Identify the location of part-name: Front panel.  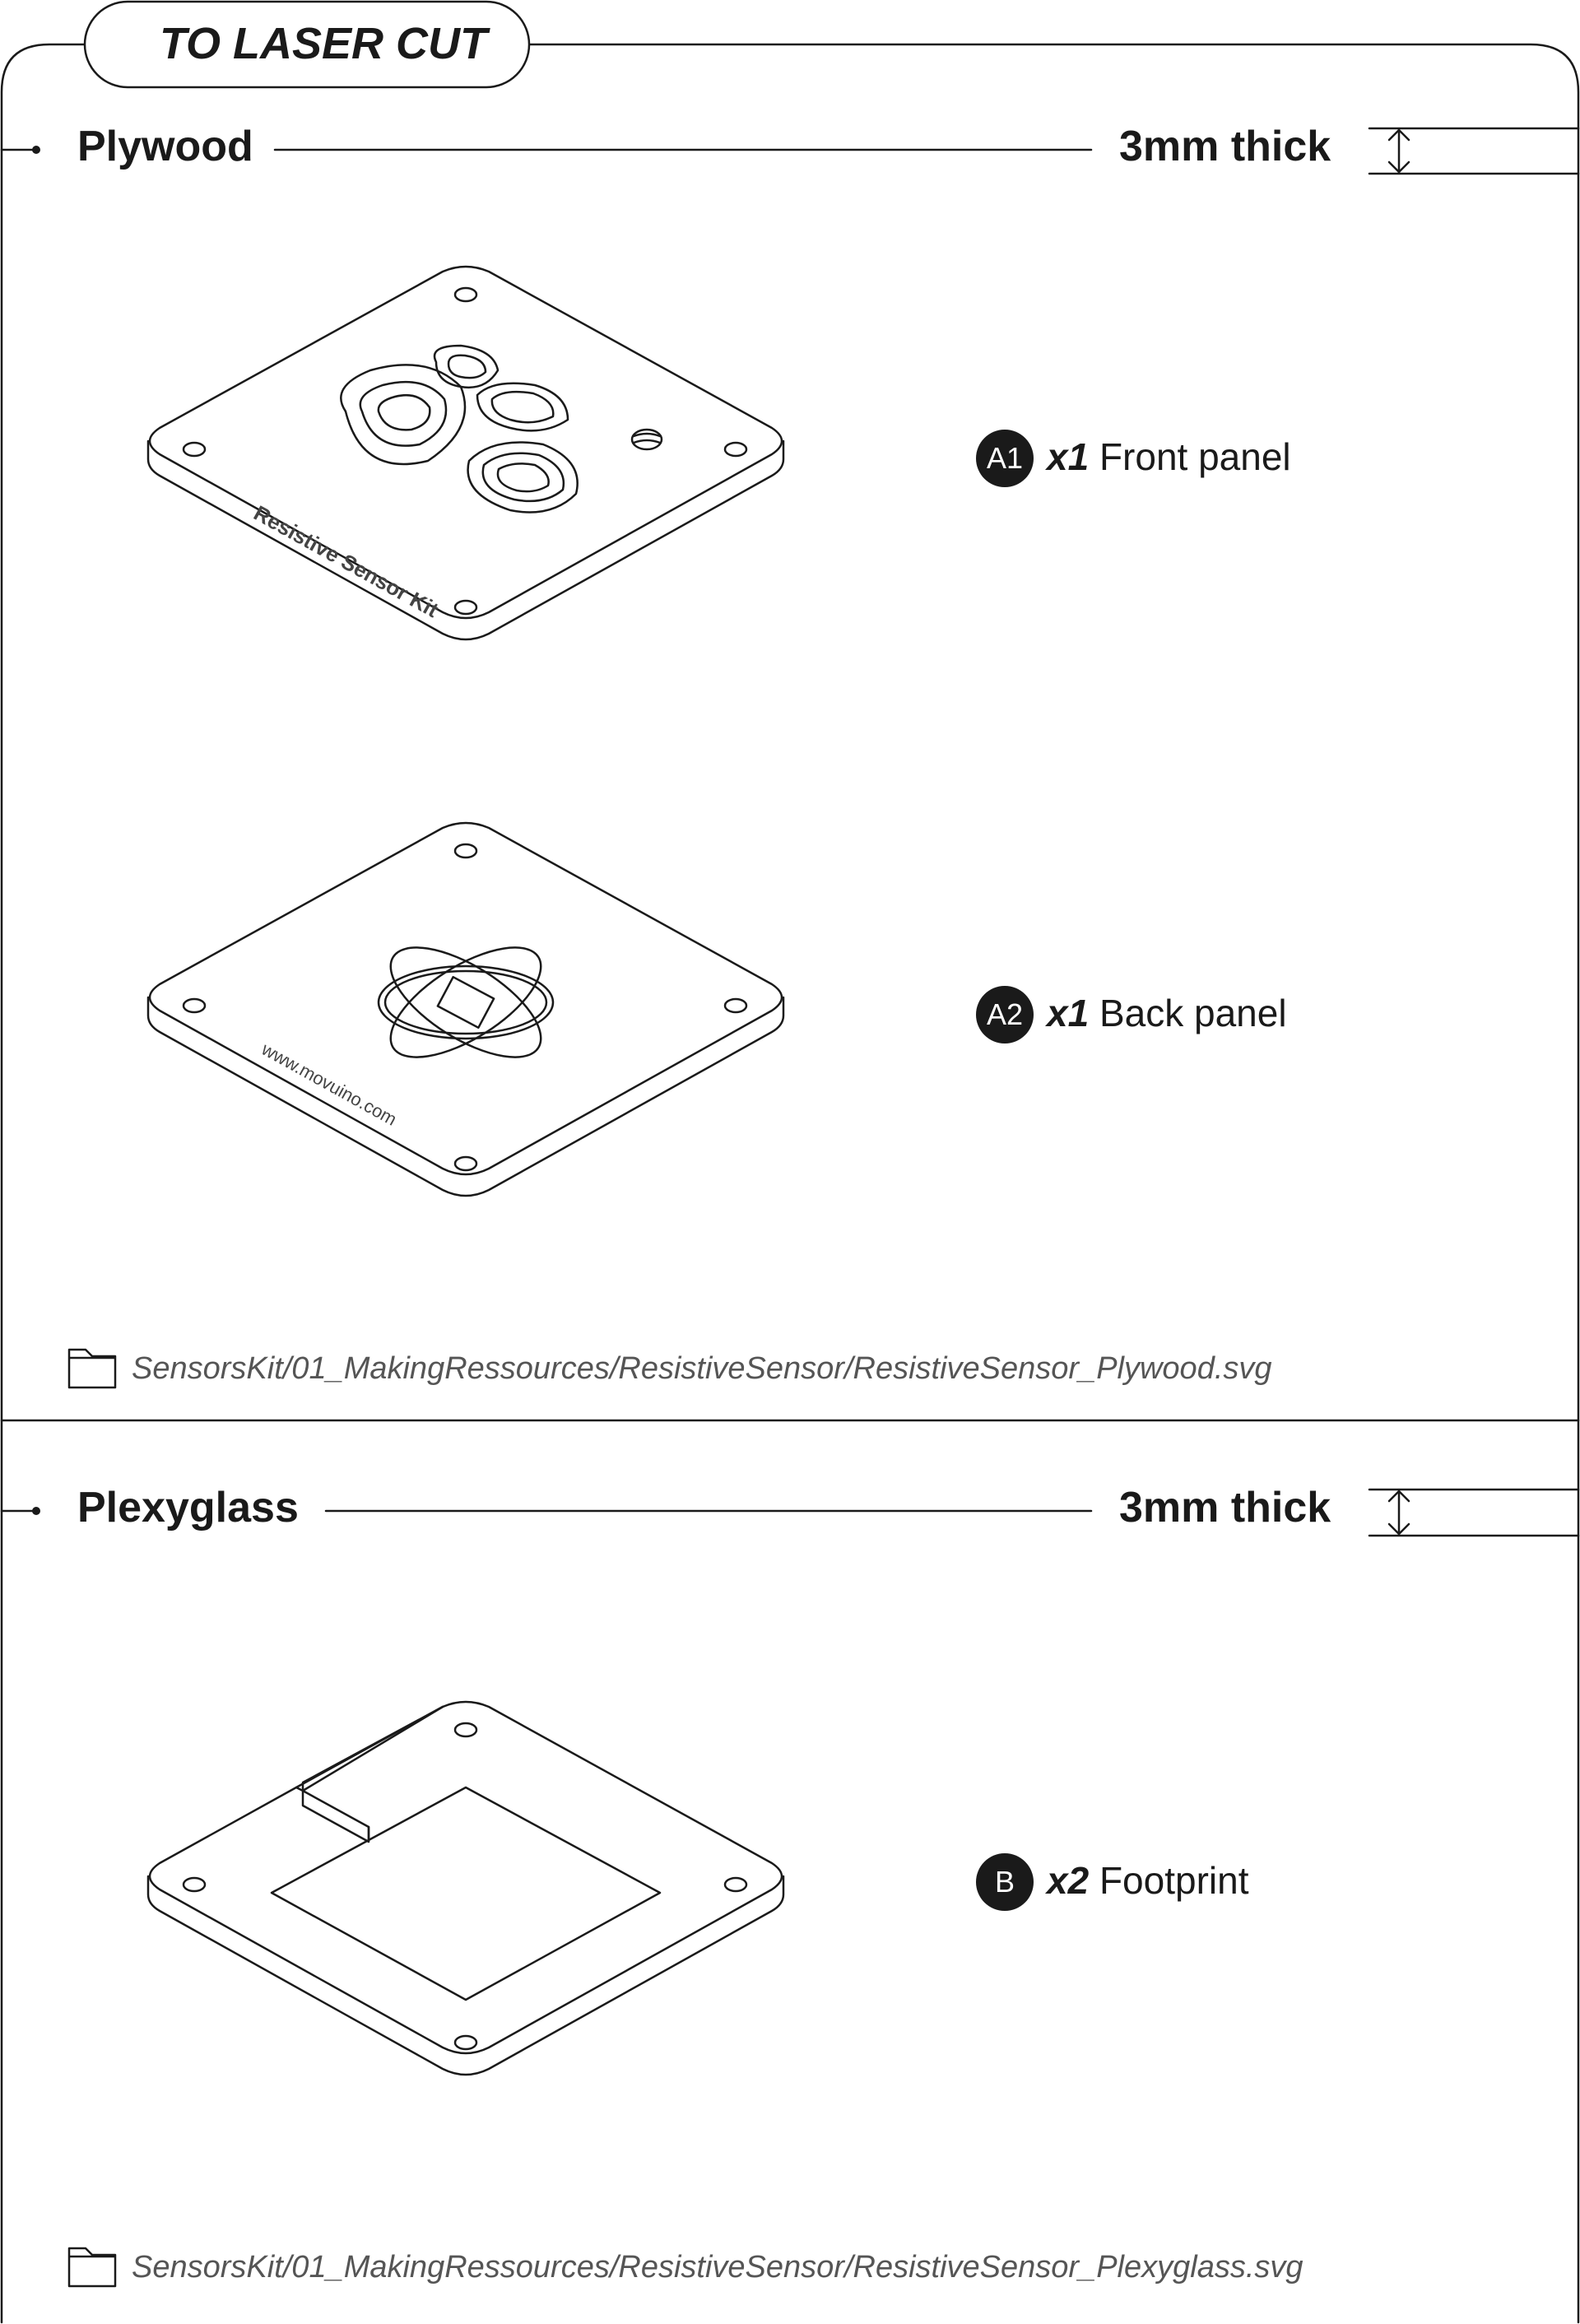
(1195, 456).